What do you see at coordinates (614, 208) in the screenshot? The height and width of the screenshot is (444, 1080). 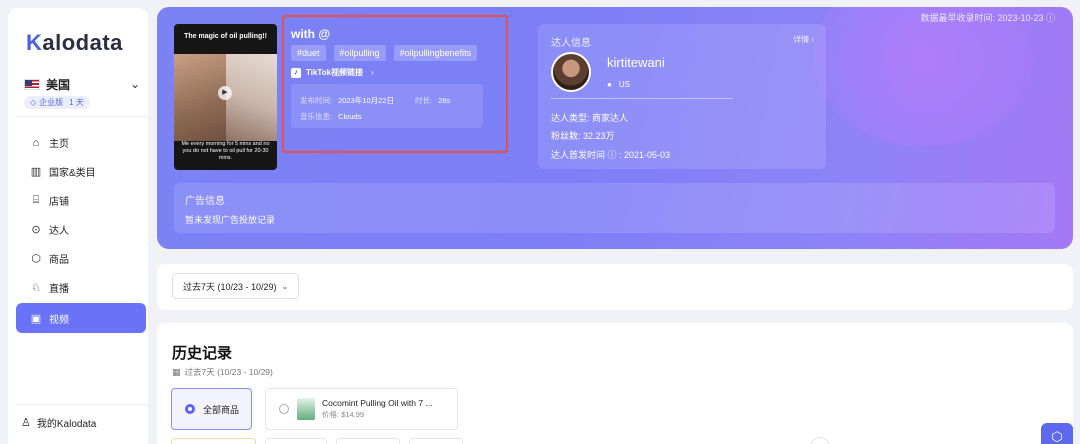 I see `ad-info-card: 广告信息 暂未发现广告投放记录` at bounding box center [614, 208].